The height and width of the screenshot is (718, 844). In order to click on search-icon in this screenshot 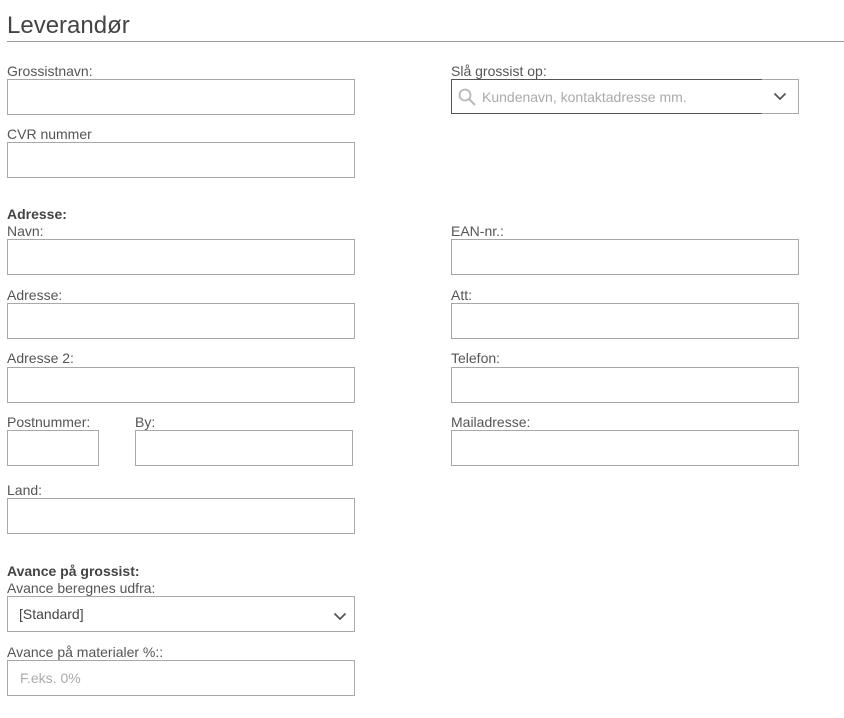, I will do `click(467, 99)`.